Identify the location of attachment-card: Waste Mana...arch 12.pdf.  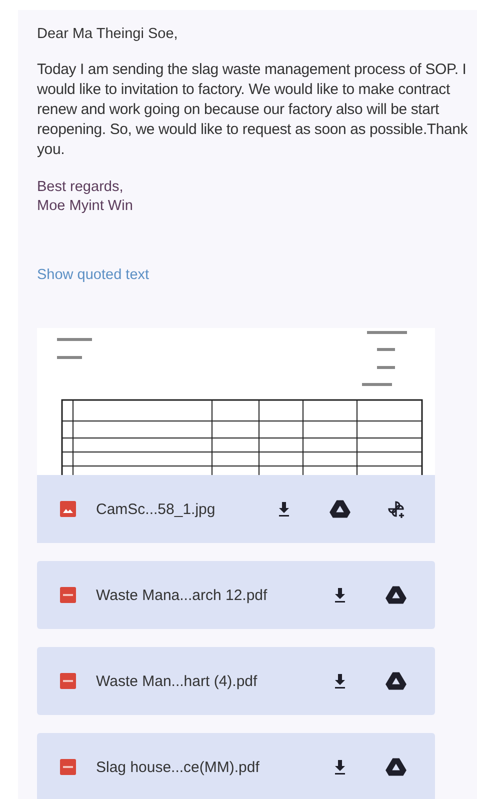
(236, 595).